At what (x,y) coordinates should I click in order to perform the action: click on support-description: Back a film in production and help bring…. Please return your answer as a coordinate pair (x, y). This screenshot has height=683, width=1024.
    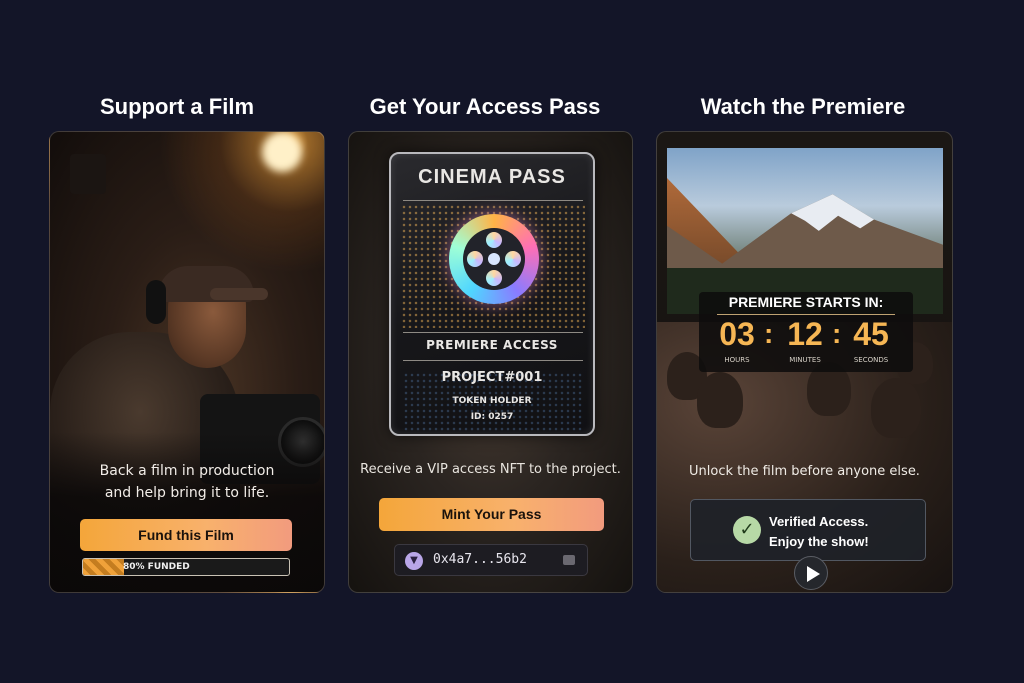
    Looking at the image, I should click on (187, 482).